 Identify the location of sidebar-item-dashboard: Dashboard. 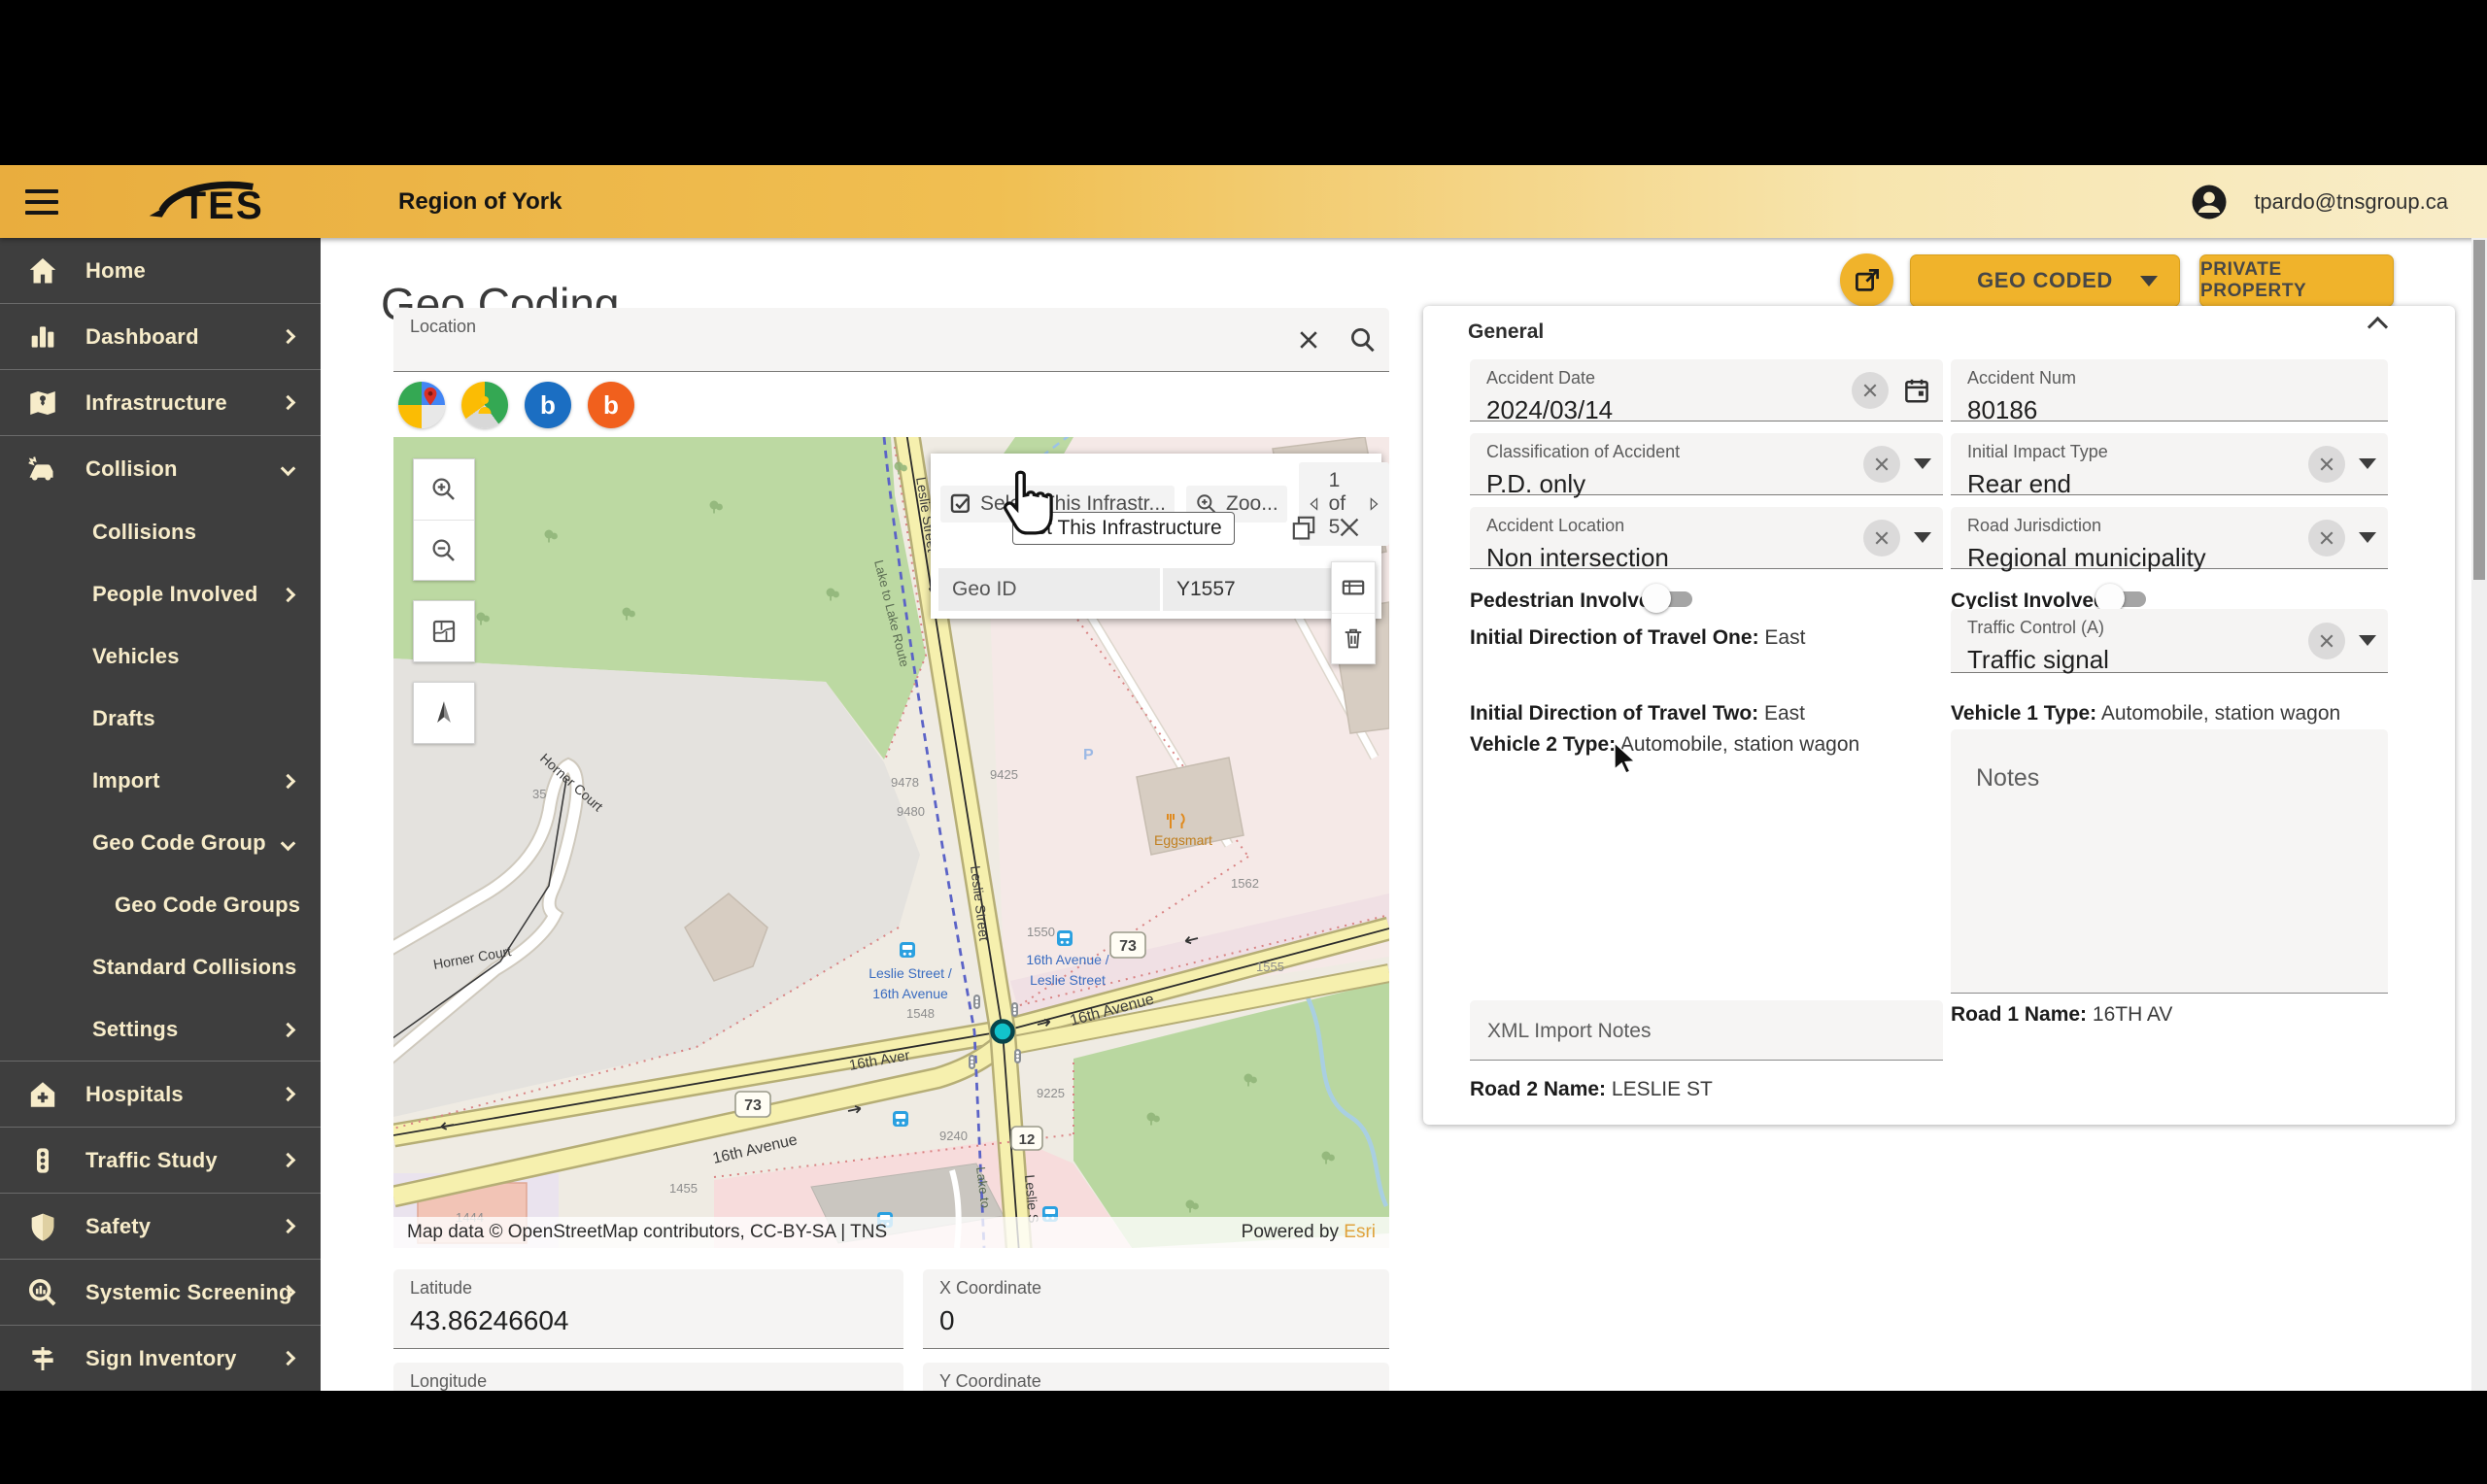
(160, 336).